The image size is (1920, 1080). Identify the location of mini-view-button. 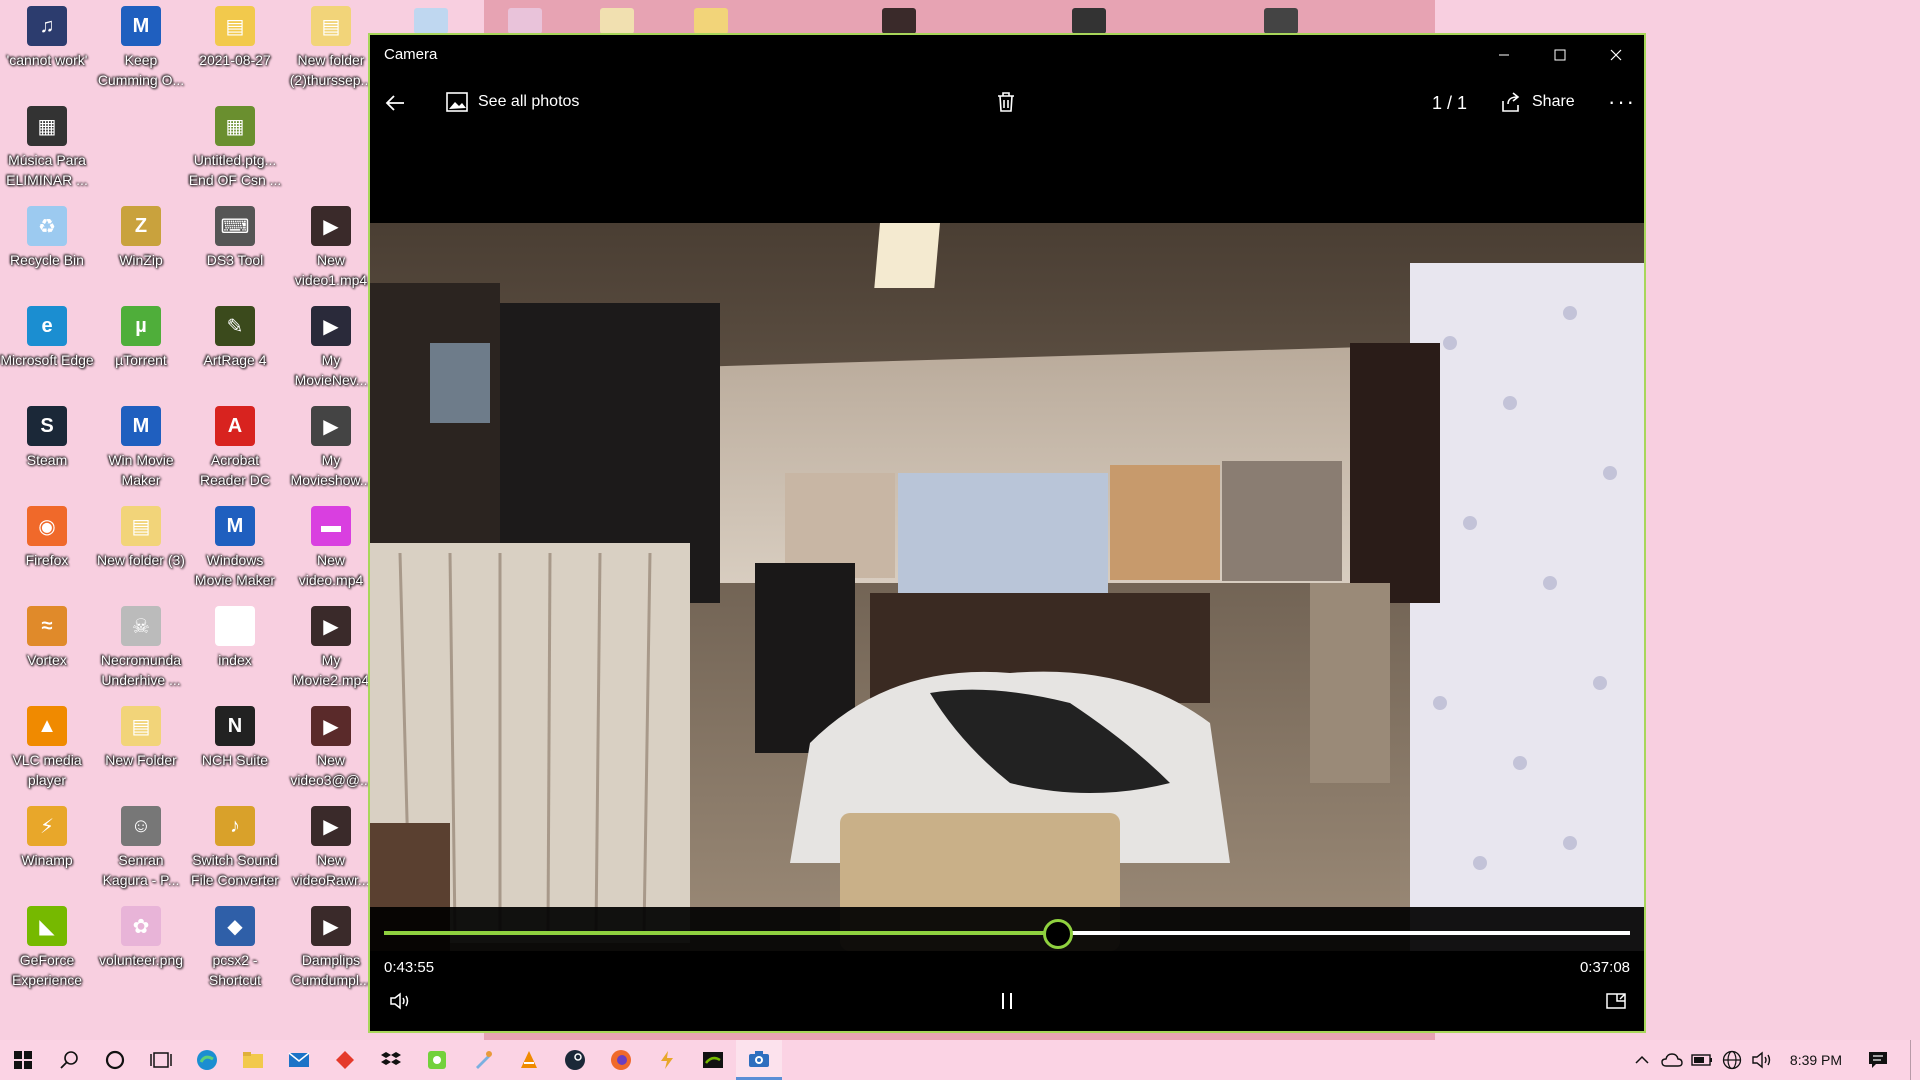
(1616, 1001).